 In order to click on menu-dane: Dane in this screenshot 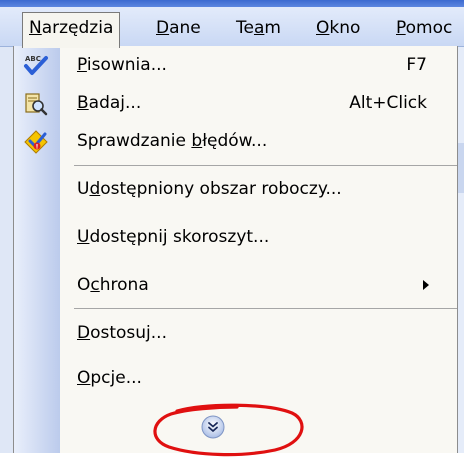, I will do `click(178, 28)`.